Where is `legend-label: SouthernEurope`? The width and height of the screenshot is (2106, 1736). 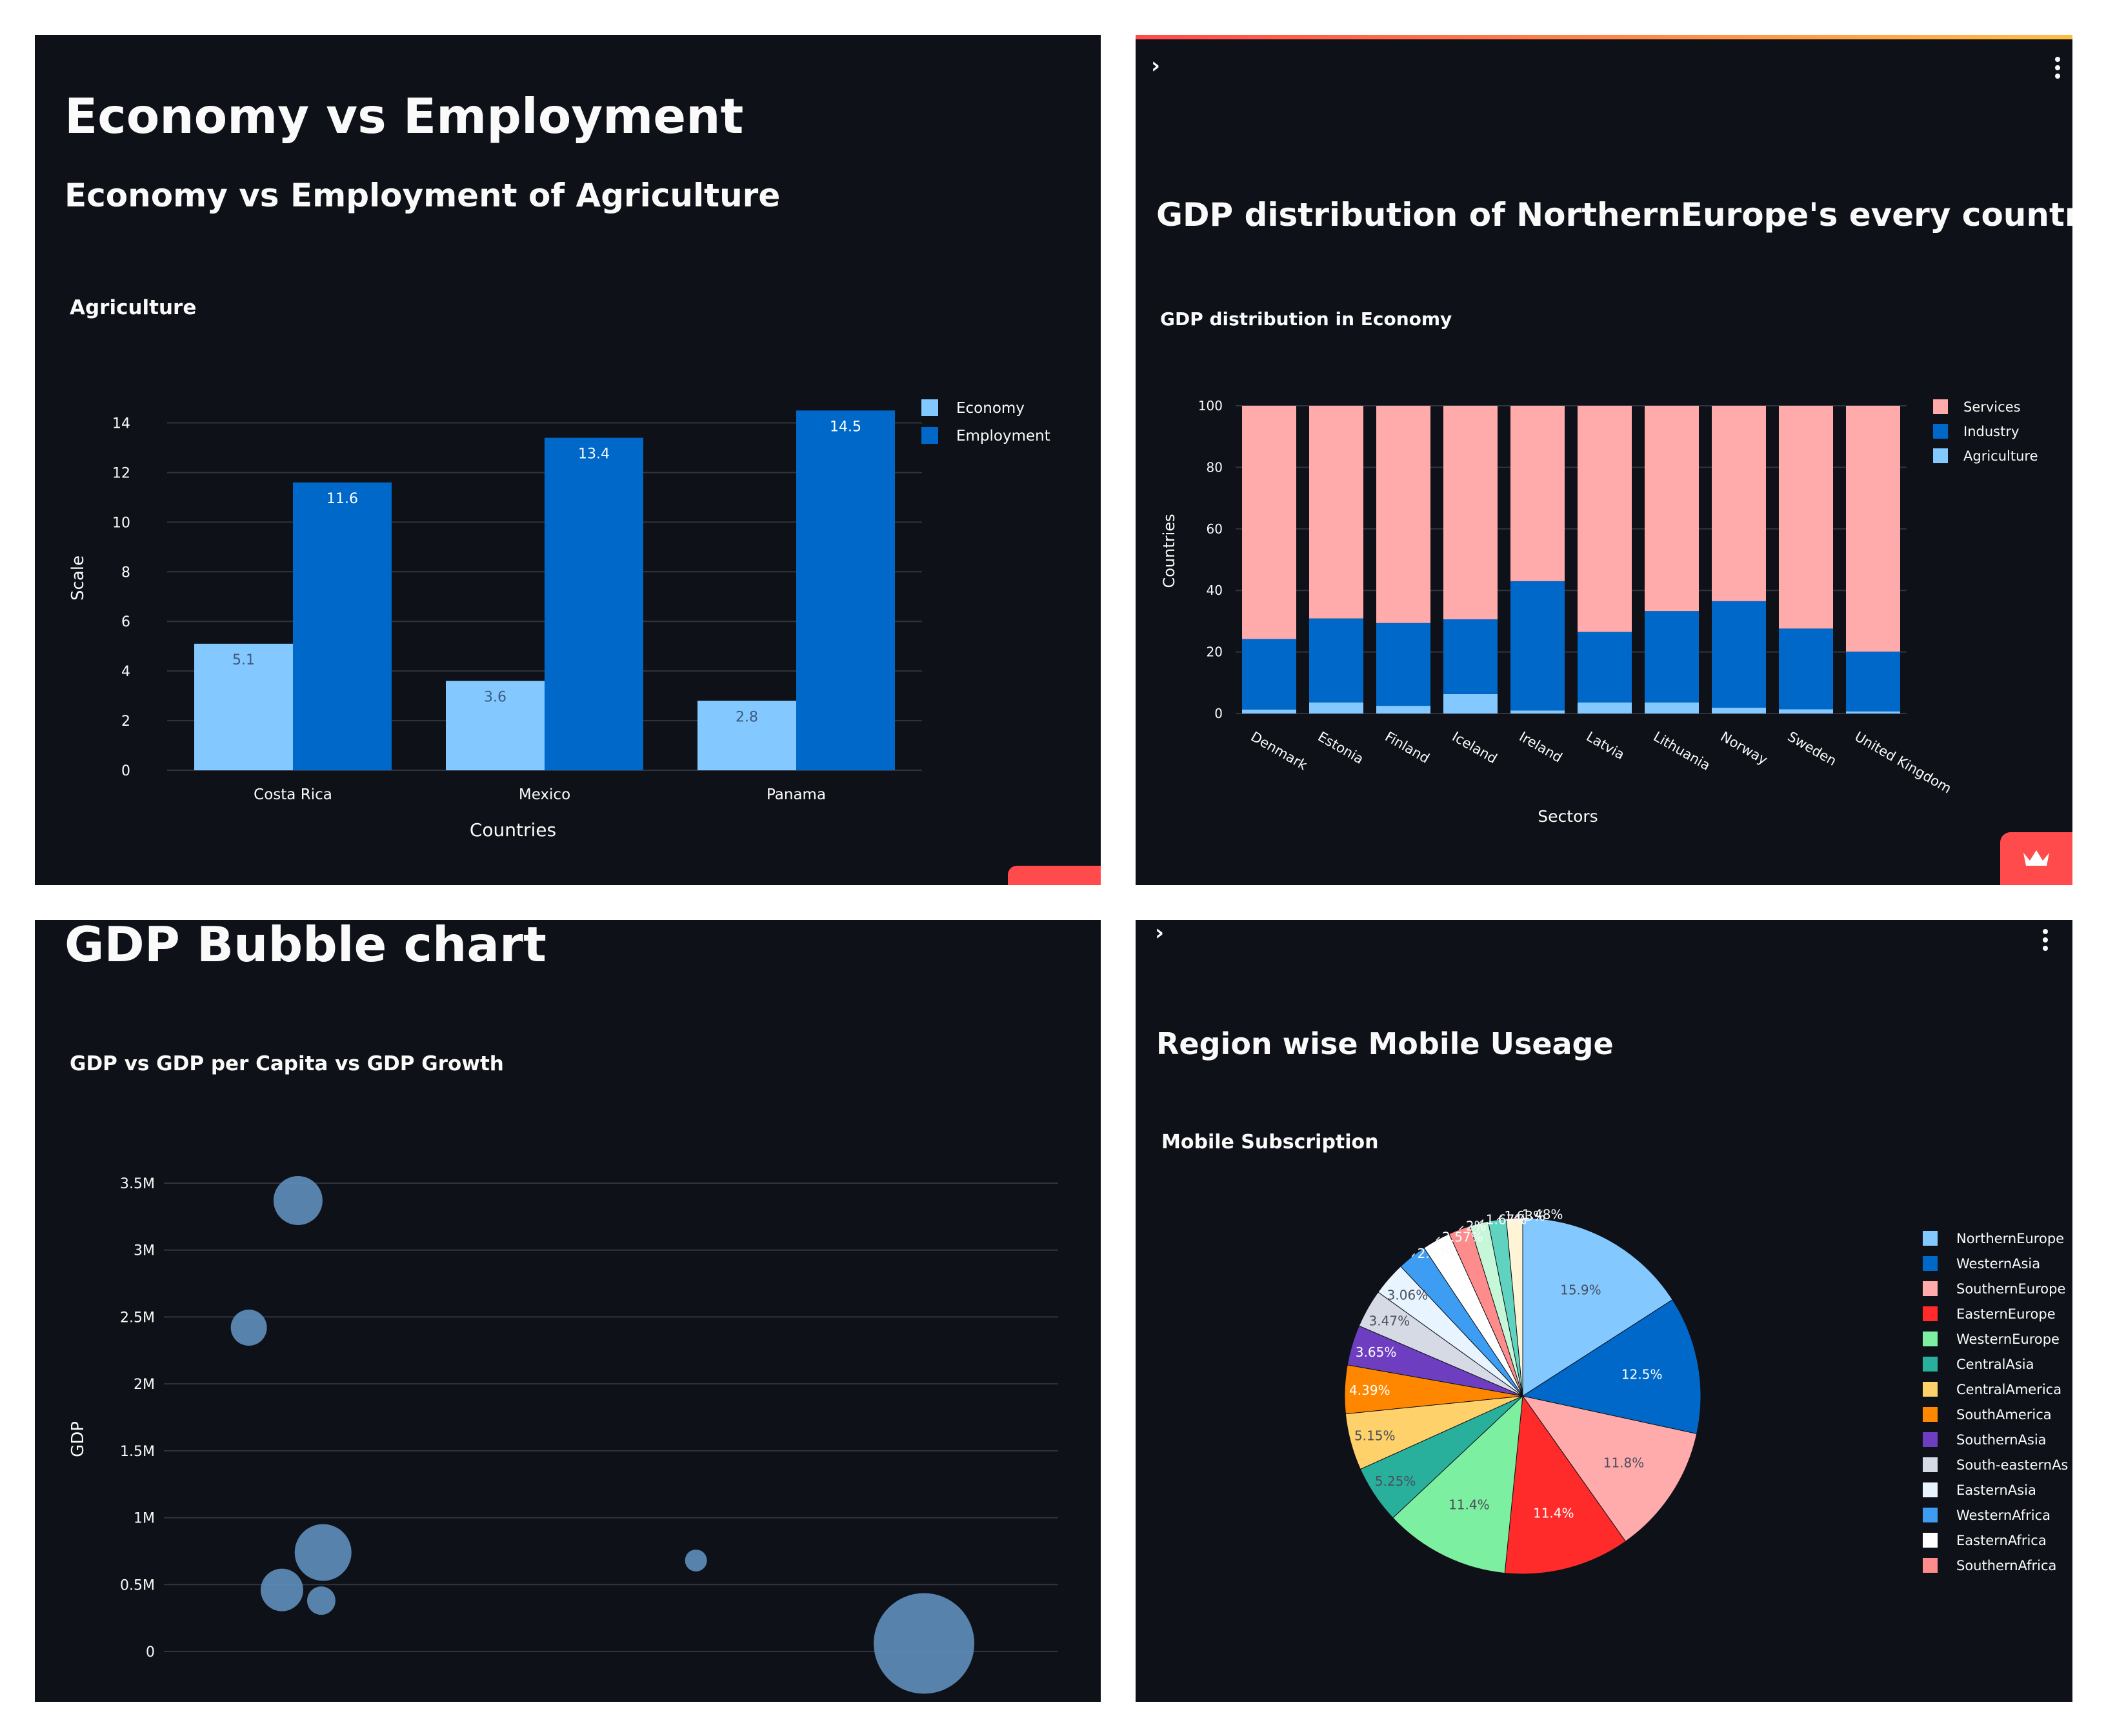
legend-label: SouthernEurope is located at coordinates (2010, 1289).